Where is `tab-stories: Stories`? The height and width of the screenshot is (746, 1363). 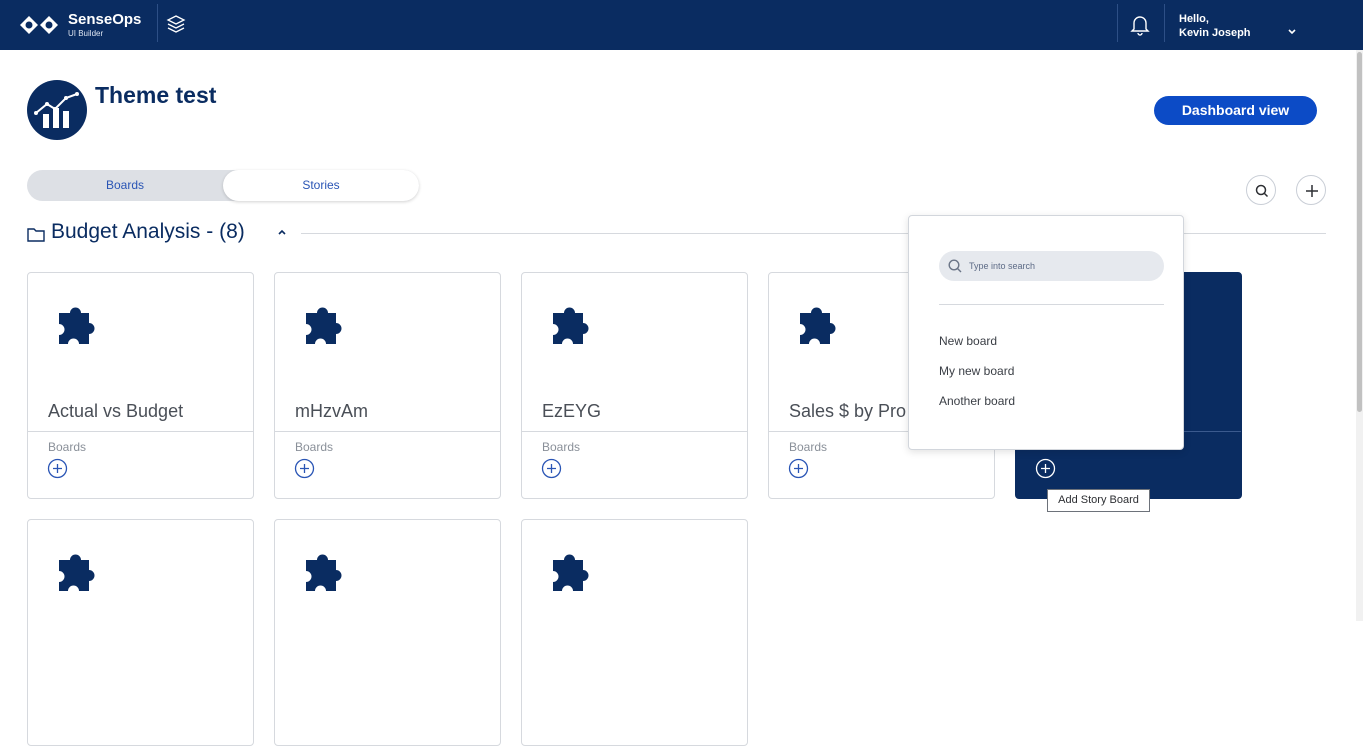 tab-stories: Stories is located at coordinates (321, 185).